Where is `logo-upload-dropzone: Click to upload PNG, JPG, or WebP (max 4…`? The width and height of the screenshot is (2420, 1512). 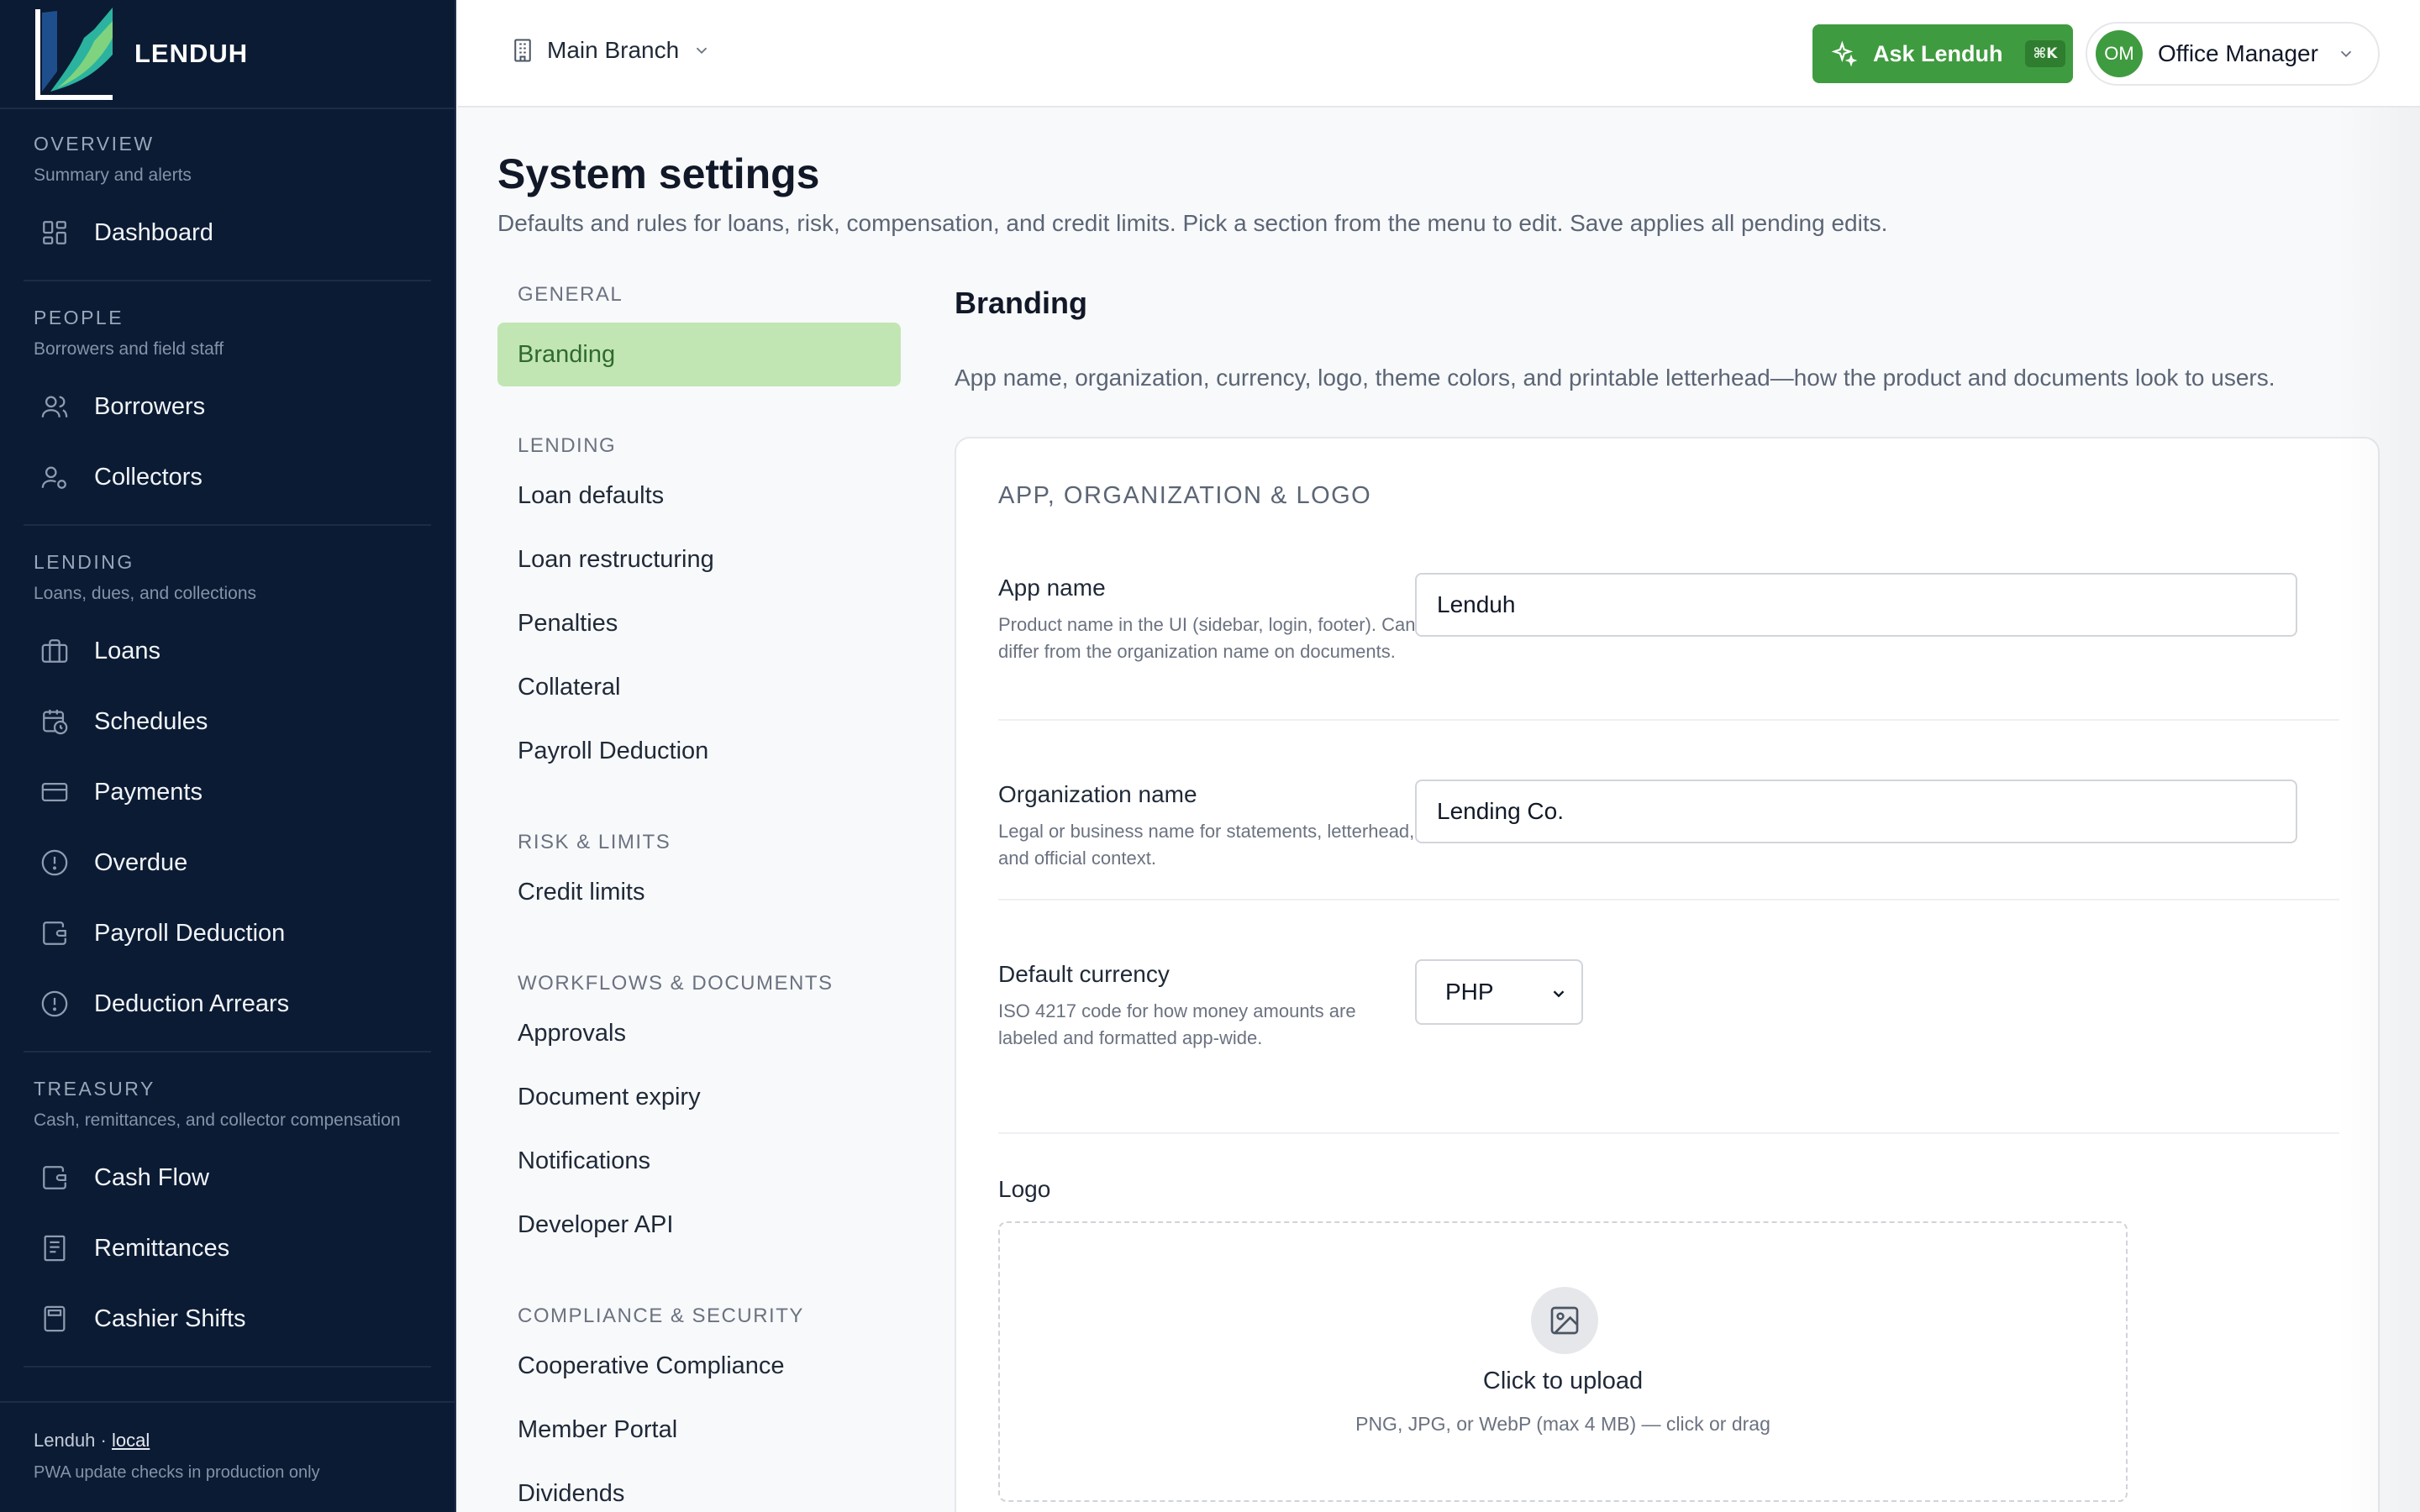 logo-upload-dropzone: Click to upload PNG, JPG, or WebP (max 4… is located at coordinates (1563, 1361).